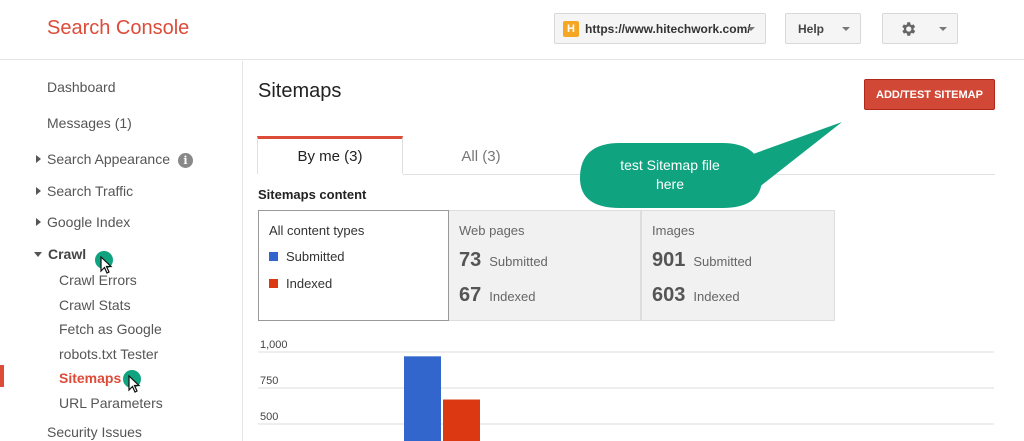 The image size is (1024, 441). What do you see at coordinates (95, 305) in the screenshot?
I see `sidebar-subitem-crawl-stats: Crawl Stats` at bounding box center [95, 305].